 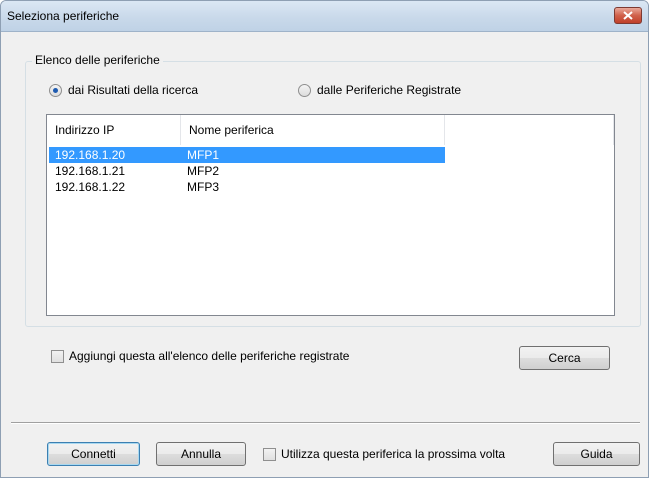 What do you see at coordinates (564, 358) in the screenshot?
I see `search-button: Cerca` at bounding box center [564, 358].